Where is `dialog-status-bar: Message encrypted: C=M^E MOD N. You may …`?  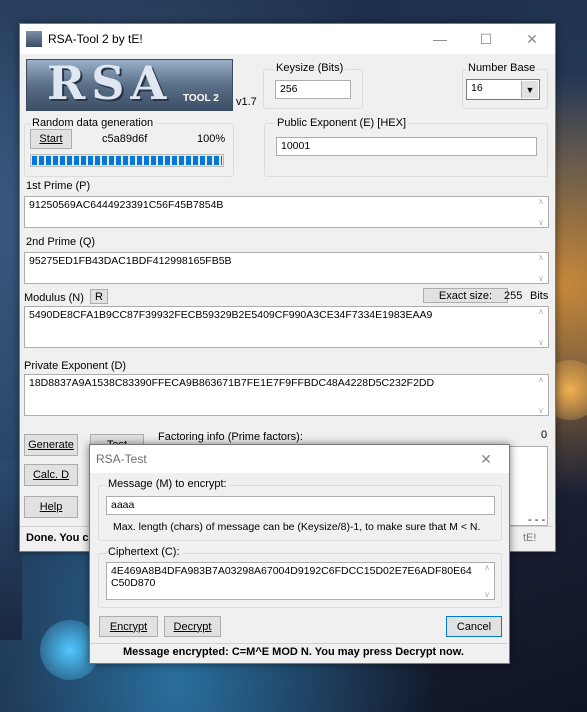 dialog-status-bar: Message encrypted: C=M^E MOD N. You may … is located at coordinates (298, 652).